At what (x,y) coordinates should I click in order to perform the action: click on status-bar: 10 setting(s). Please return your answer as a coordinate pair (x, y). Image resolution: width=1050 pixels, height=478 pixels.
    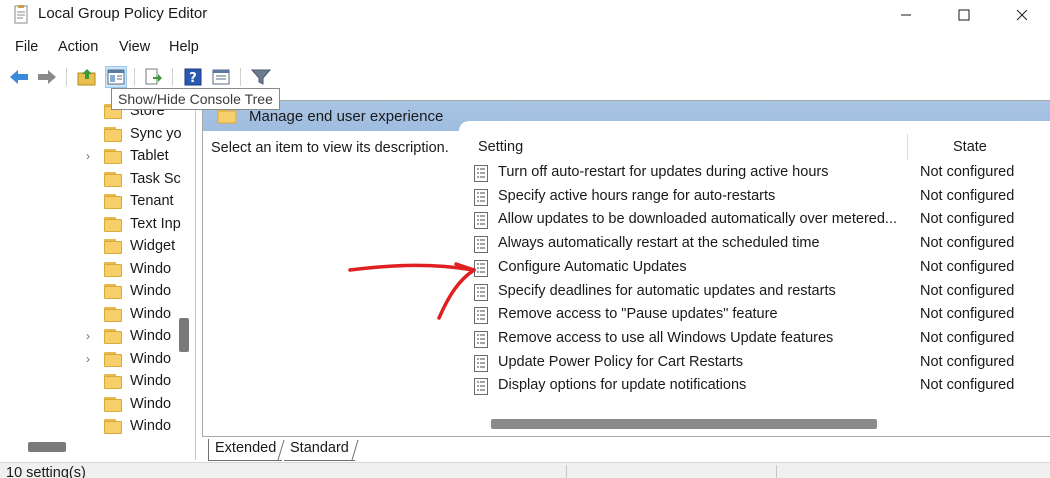
    Looking at the image, I should click on (525, 470).